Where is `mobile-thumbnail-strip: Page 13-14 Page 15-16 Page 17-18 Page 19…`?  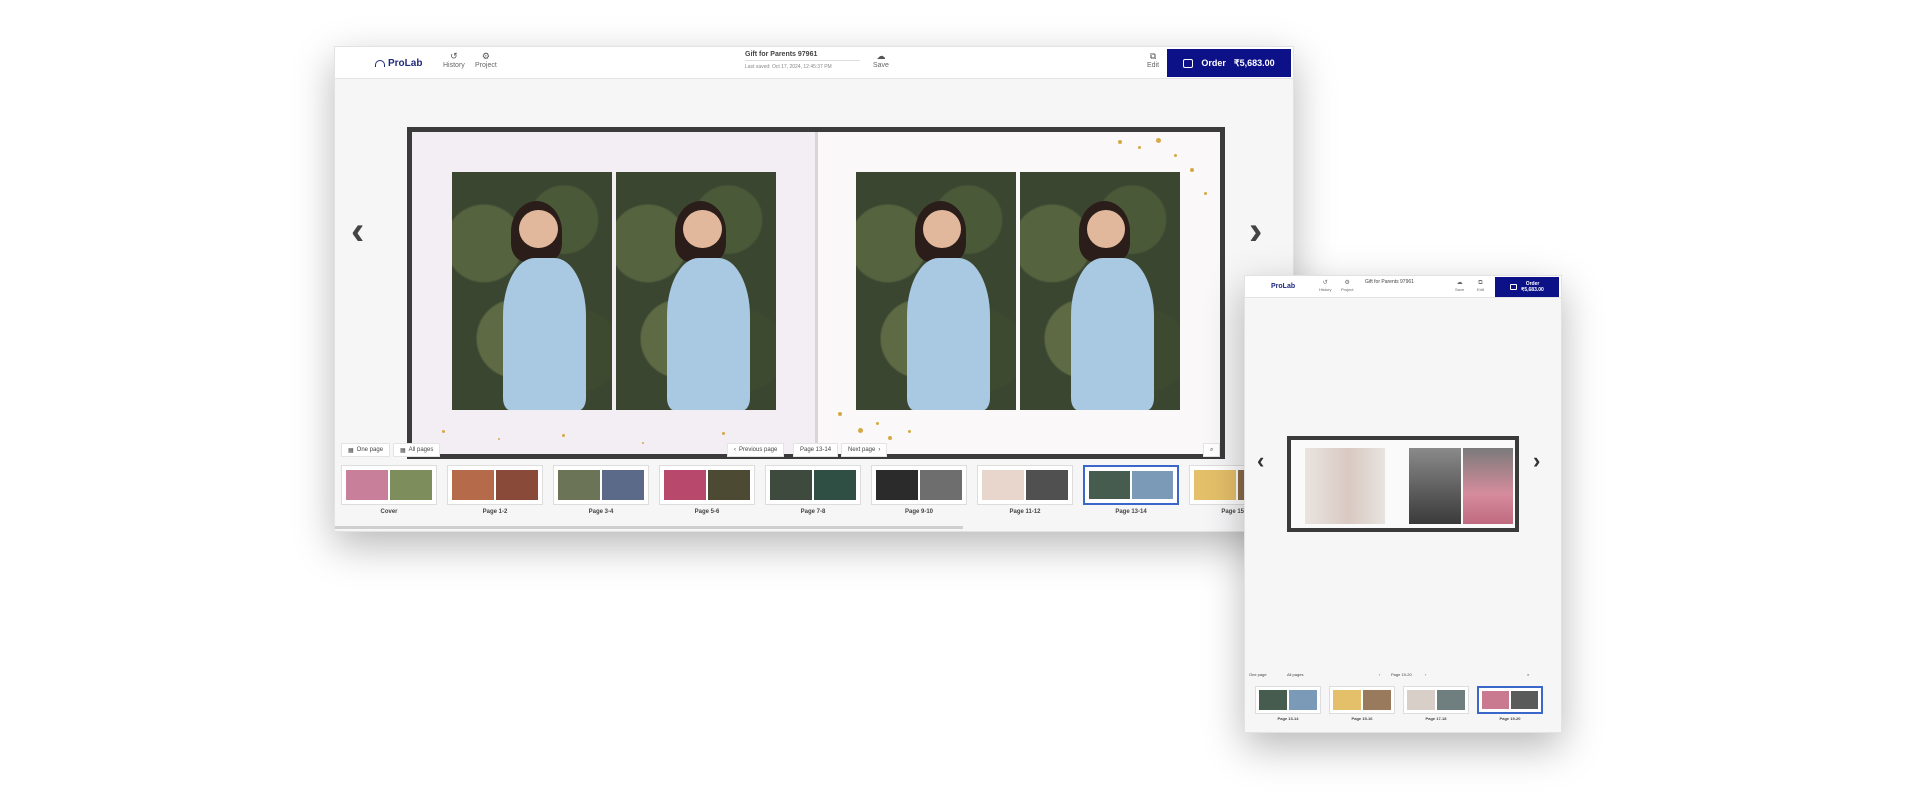 mobile-thumbnail-strip: Page 13-14 Page 15-16 Page 17-18 Page 19… is located at coordinates (1403, 709).